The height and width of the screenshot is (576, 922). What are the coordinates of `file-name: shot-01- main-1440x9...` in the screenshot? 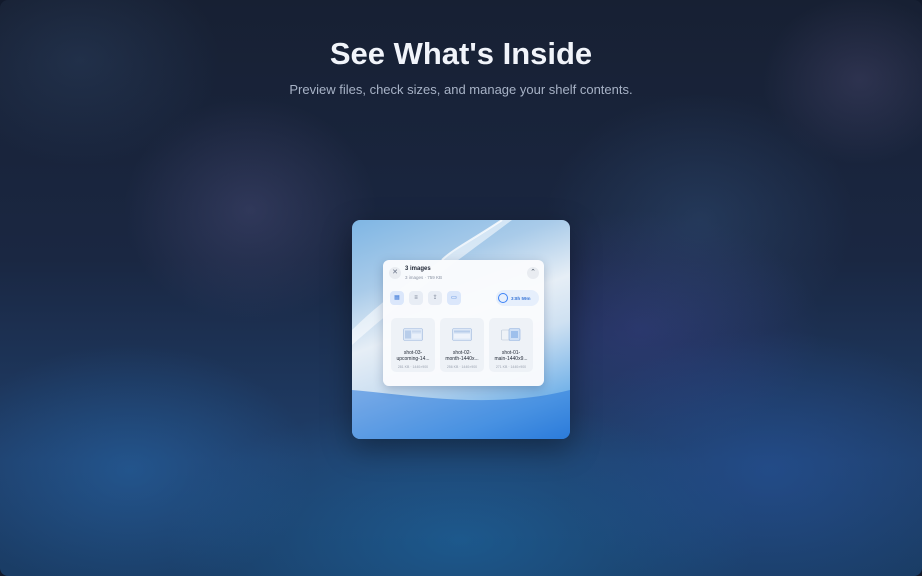 It's located at (511, 356).